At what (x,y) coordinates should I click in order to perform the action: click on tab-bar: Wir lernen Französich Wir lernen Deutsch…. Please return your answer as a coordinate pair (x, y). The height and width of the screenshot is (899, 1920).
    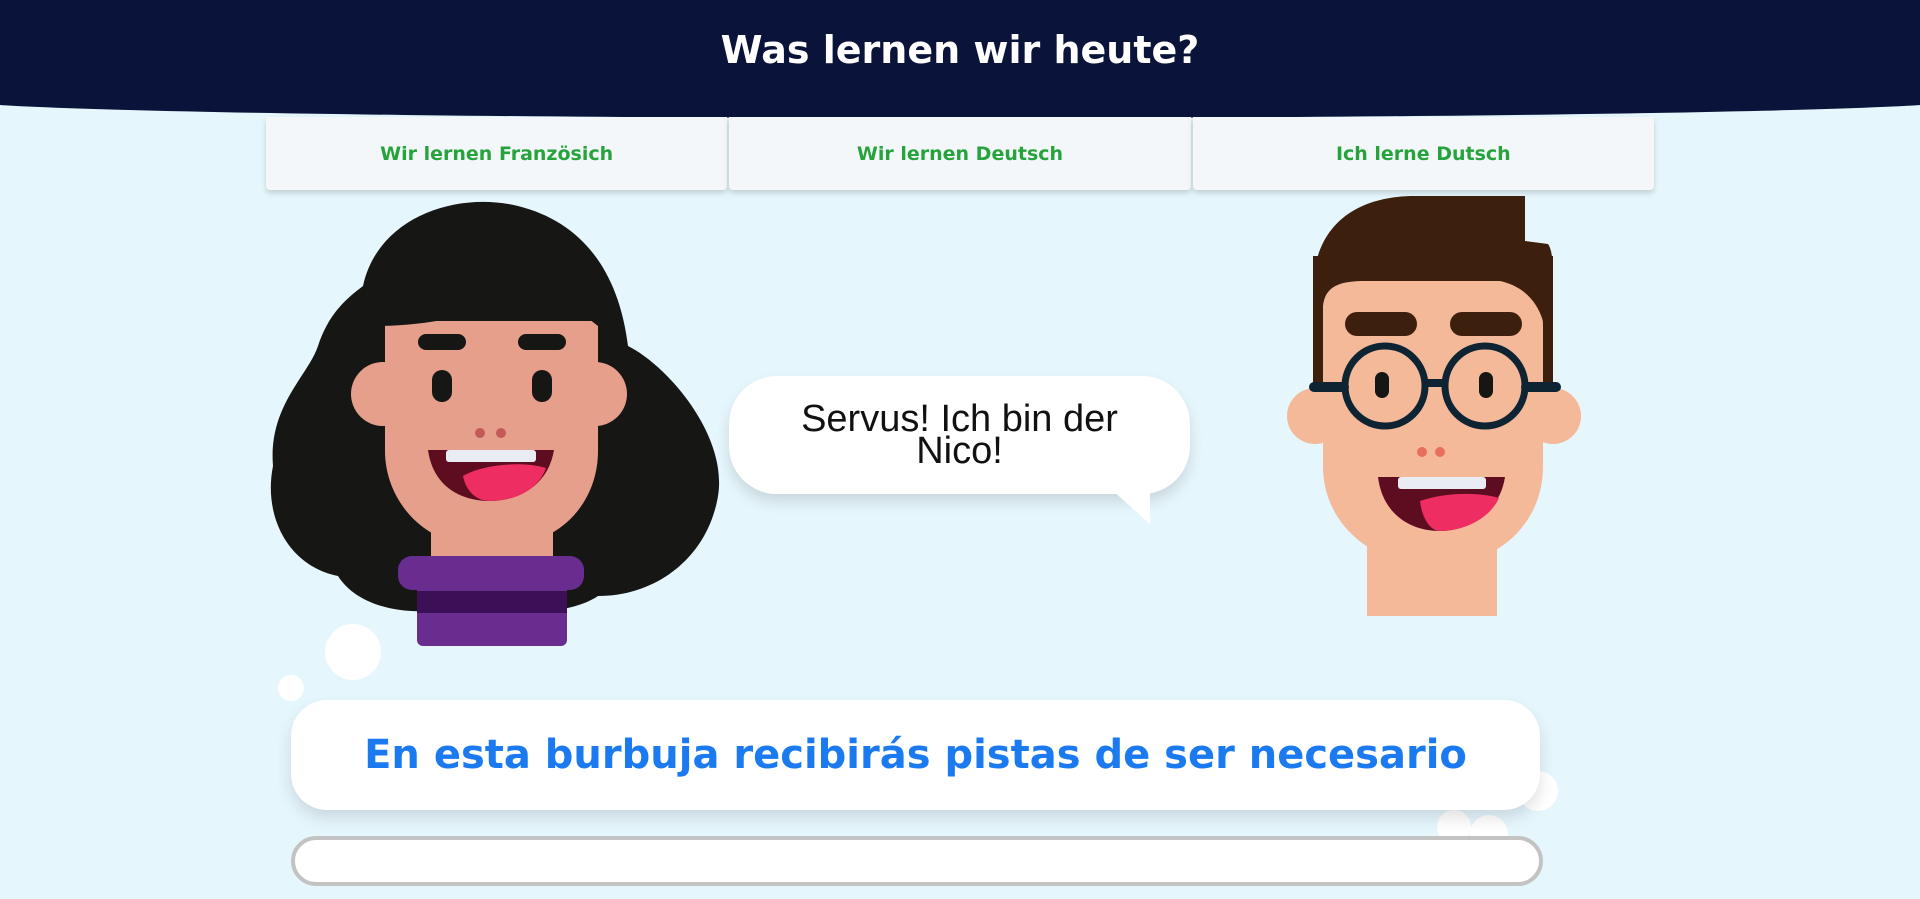
    Looking at the image, I should click on (960, 153).